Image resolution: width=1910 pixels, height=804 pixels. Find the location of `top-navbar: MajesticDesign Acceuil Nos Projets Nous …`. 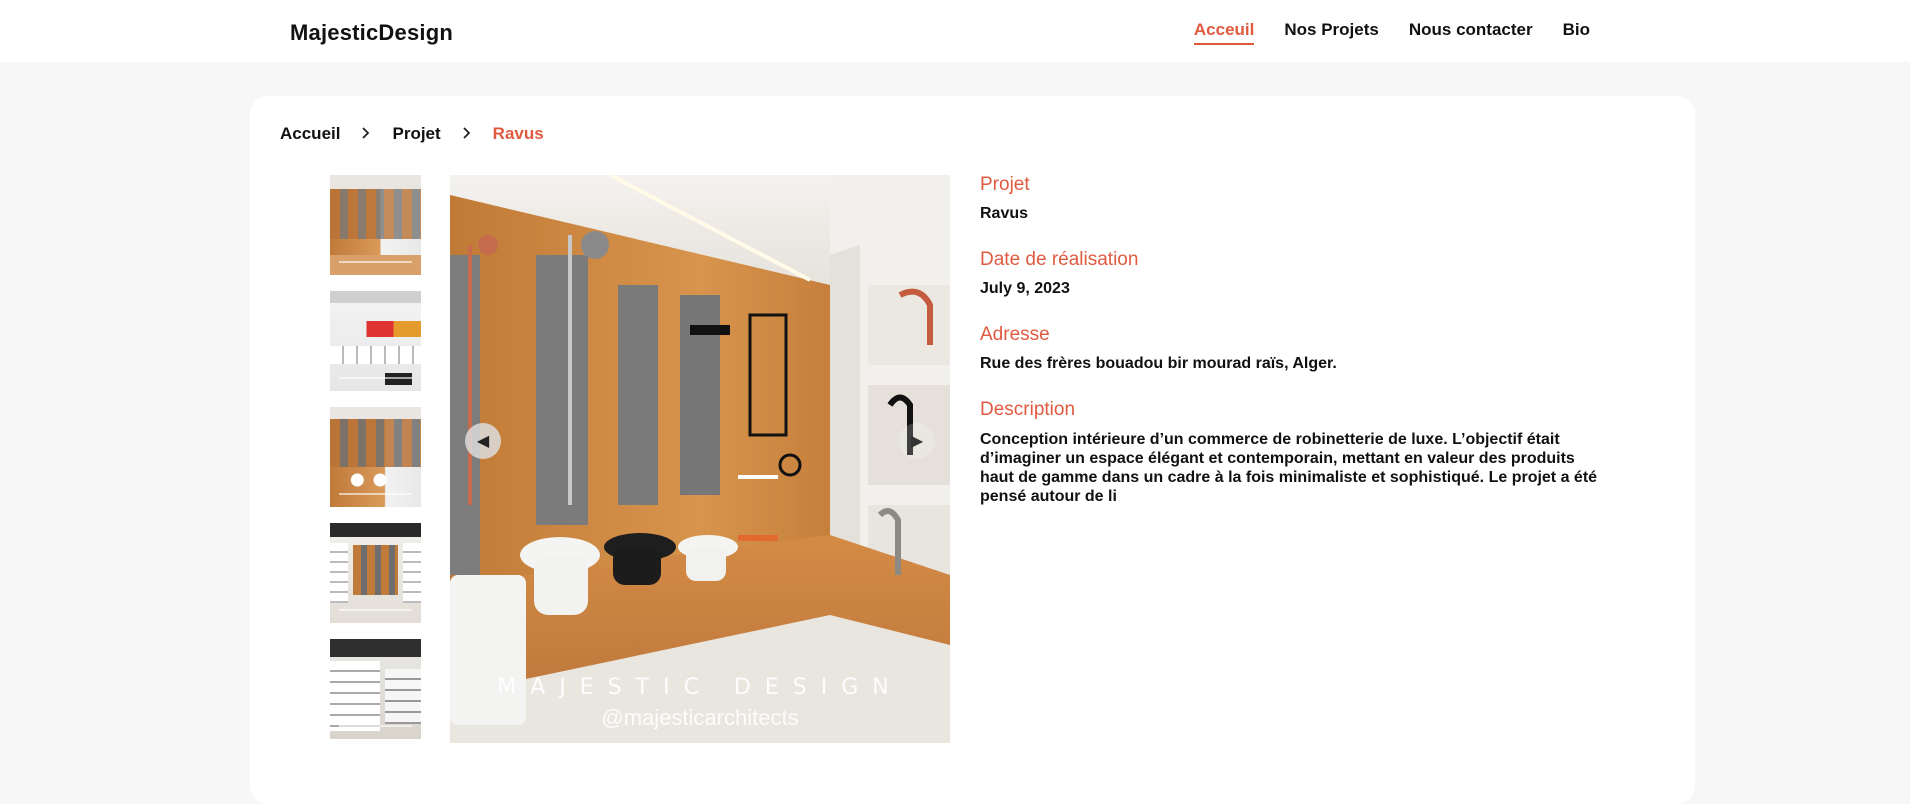

top-navbar: MajesticDesign Acceuil Nos Projets Nous … is located at coordinates (955, 31).